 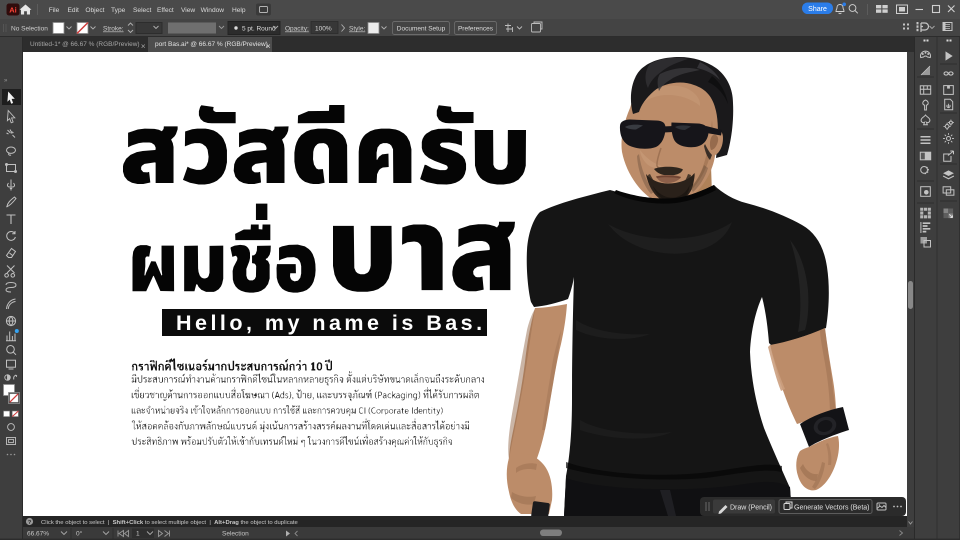 I want to click on svg-text: Selection, so click(x=235, y=534).